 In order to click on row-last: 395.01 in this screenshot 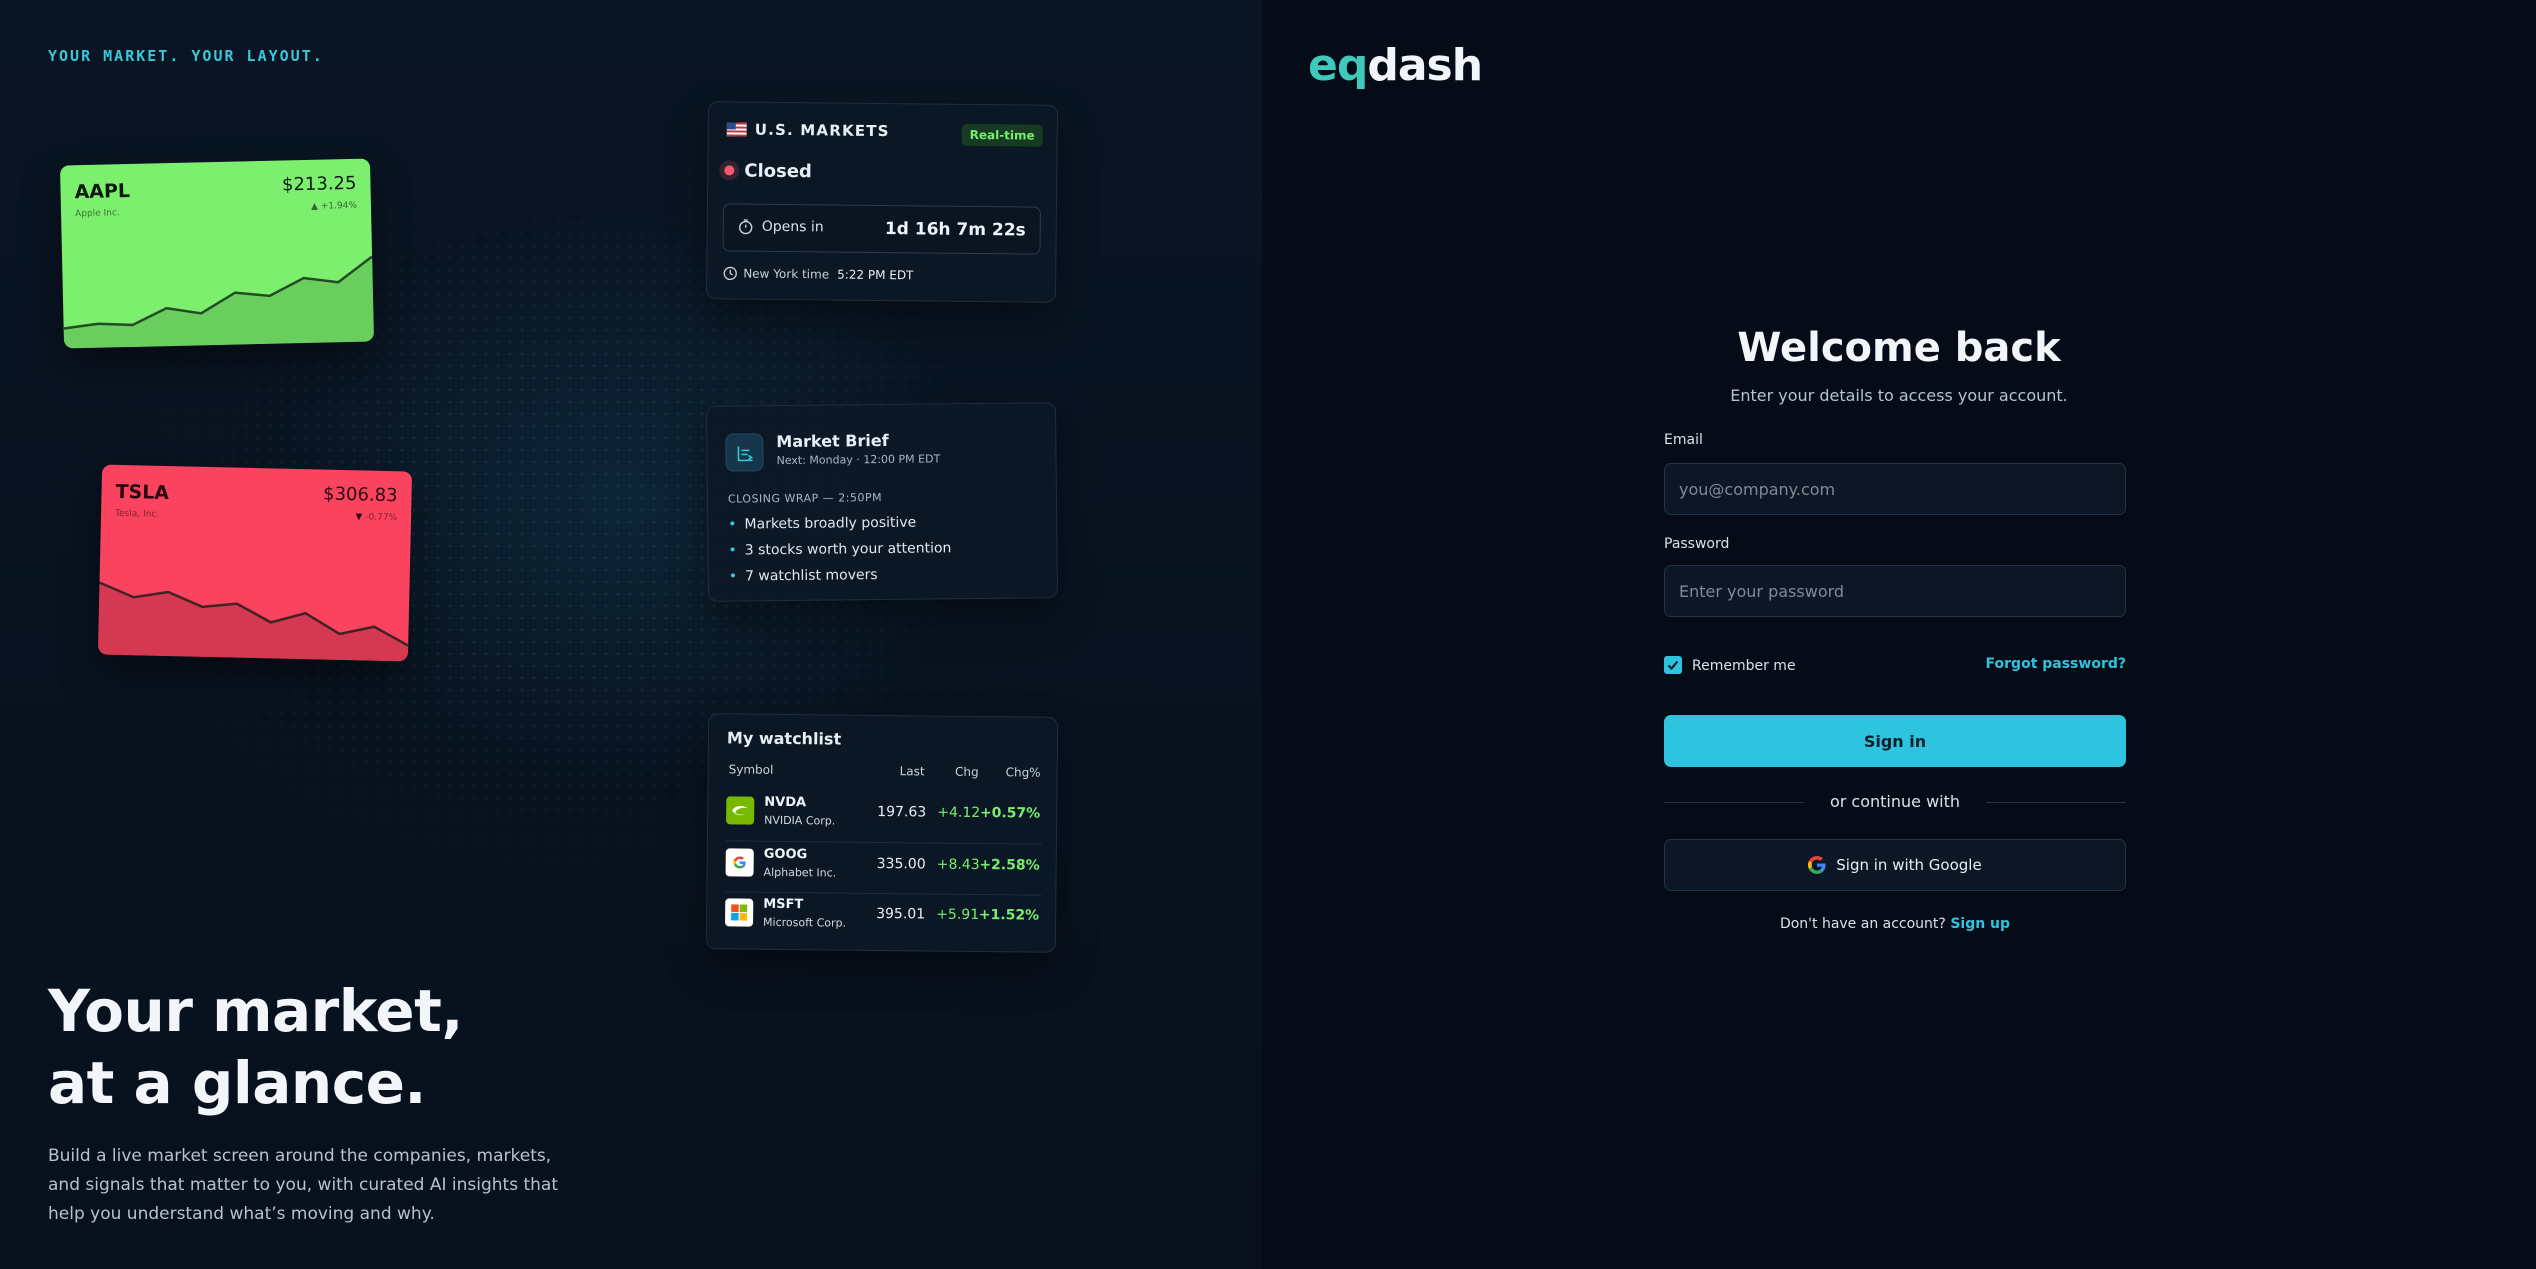, I will do `click(901, 914)`.